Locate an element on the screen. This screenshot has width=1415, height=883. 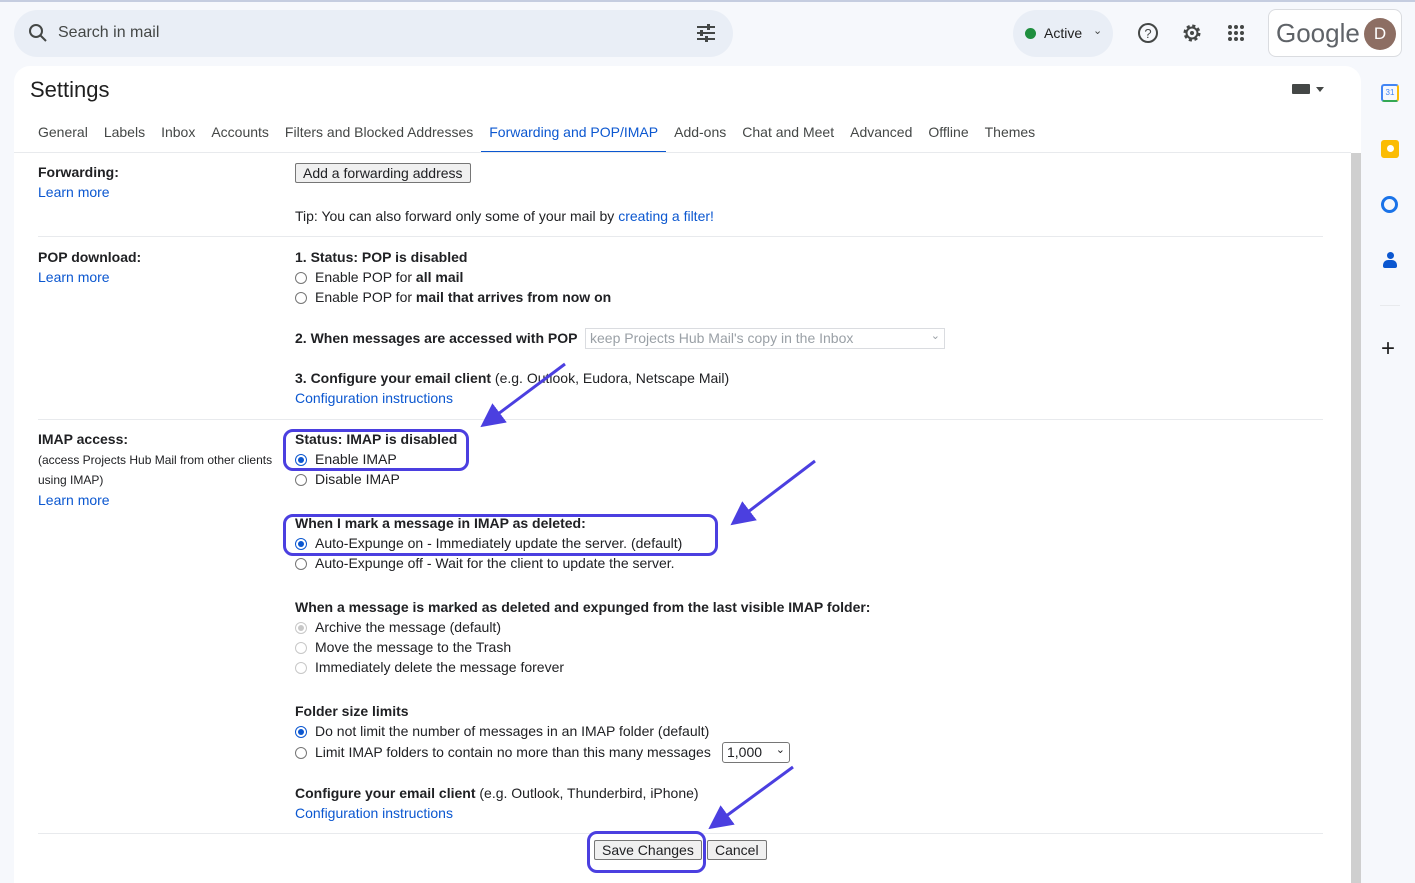
caret-down-icon is located at coordinates (1320, 89).